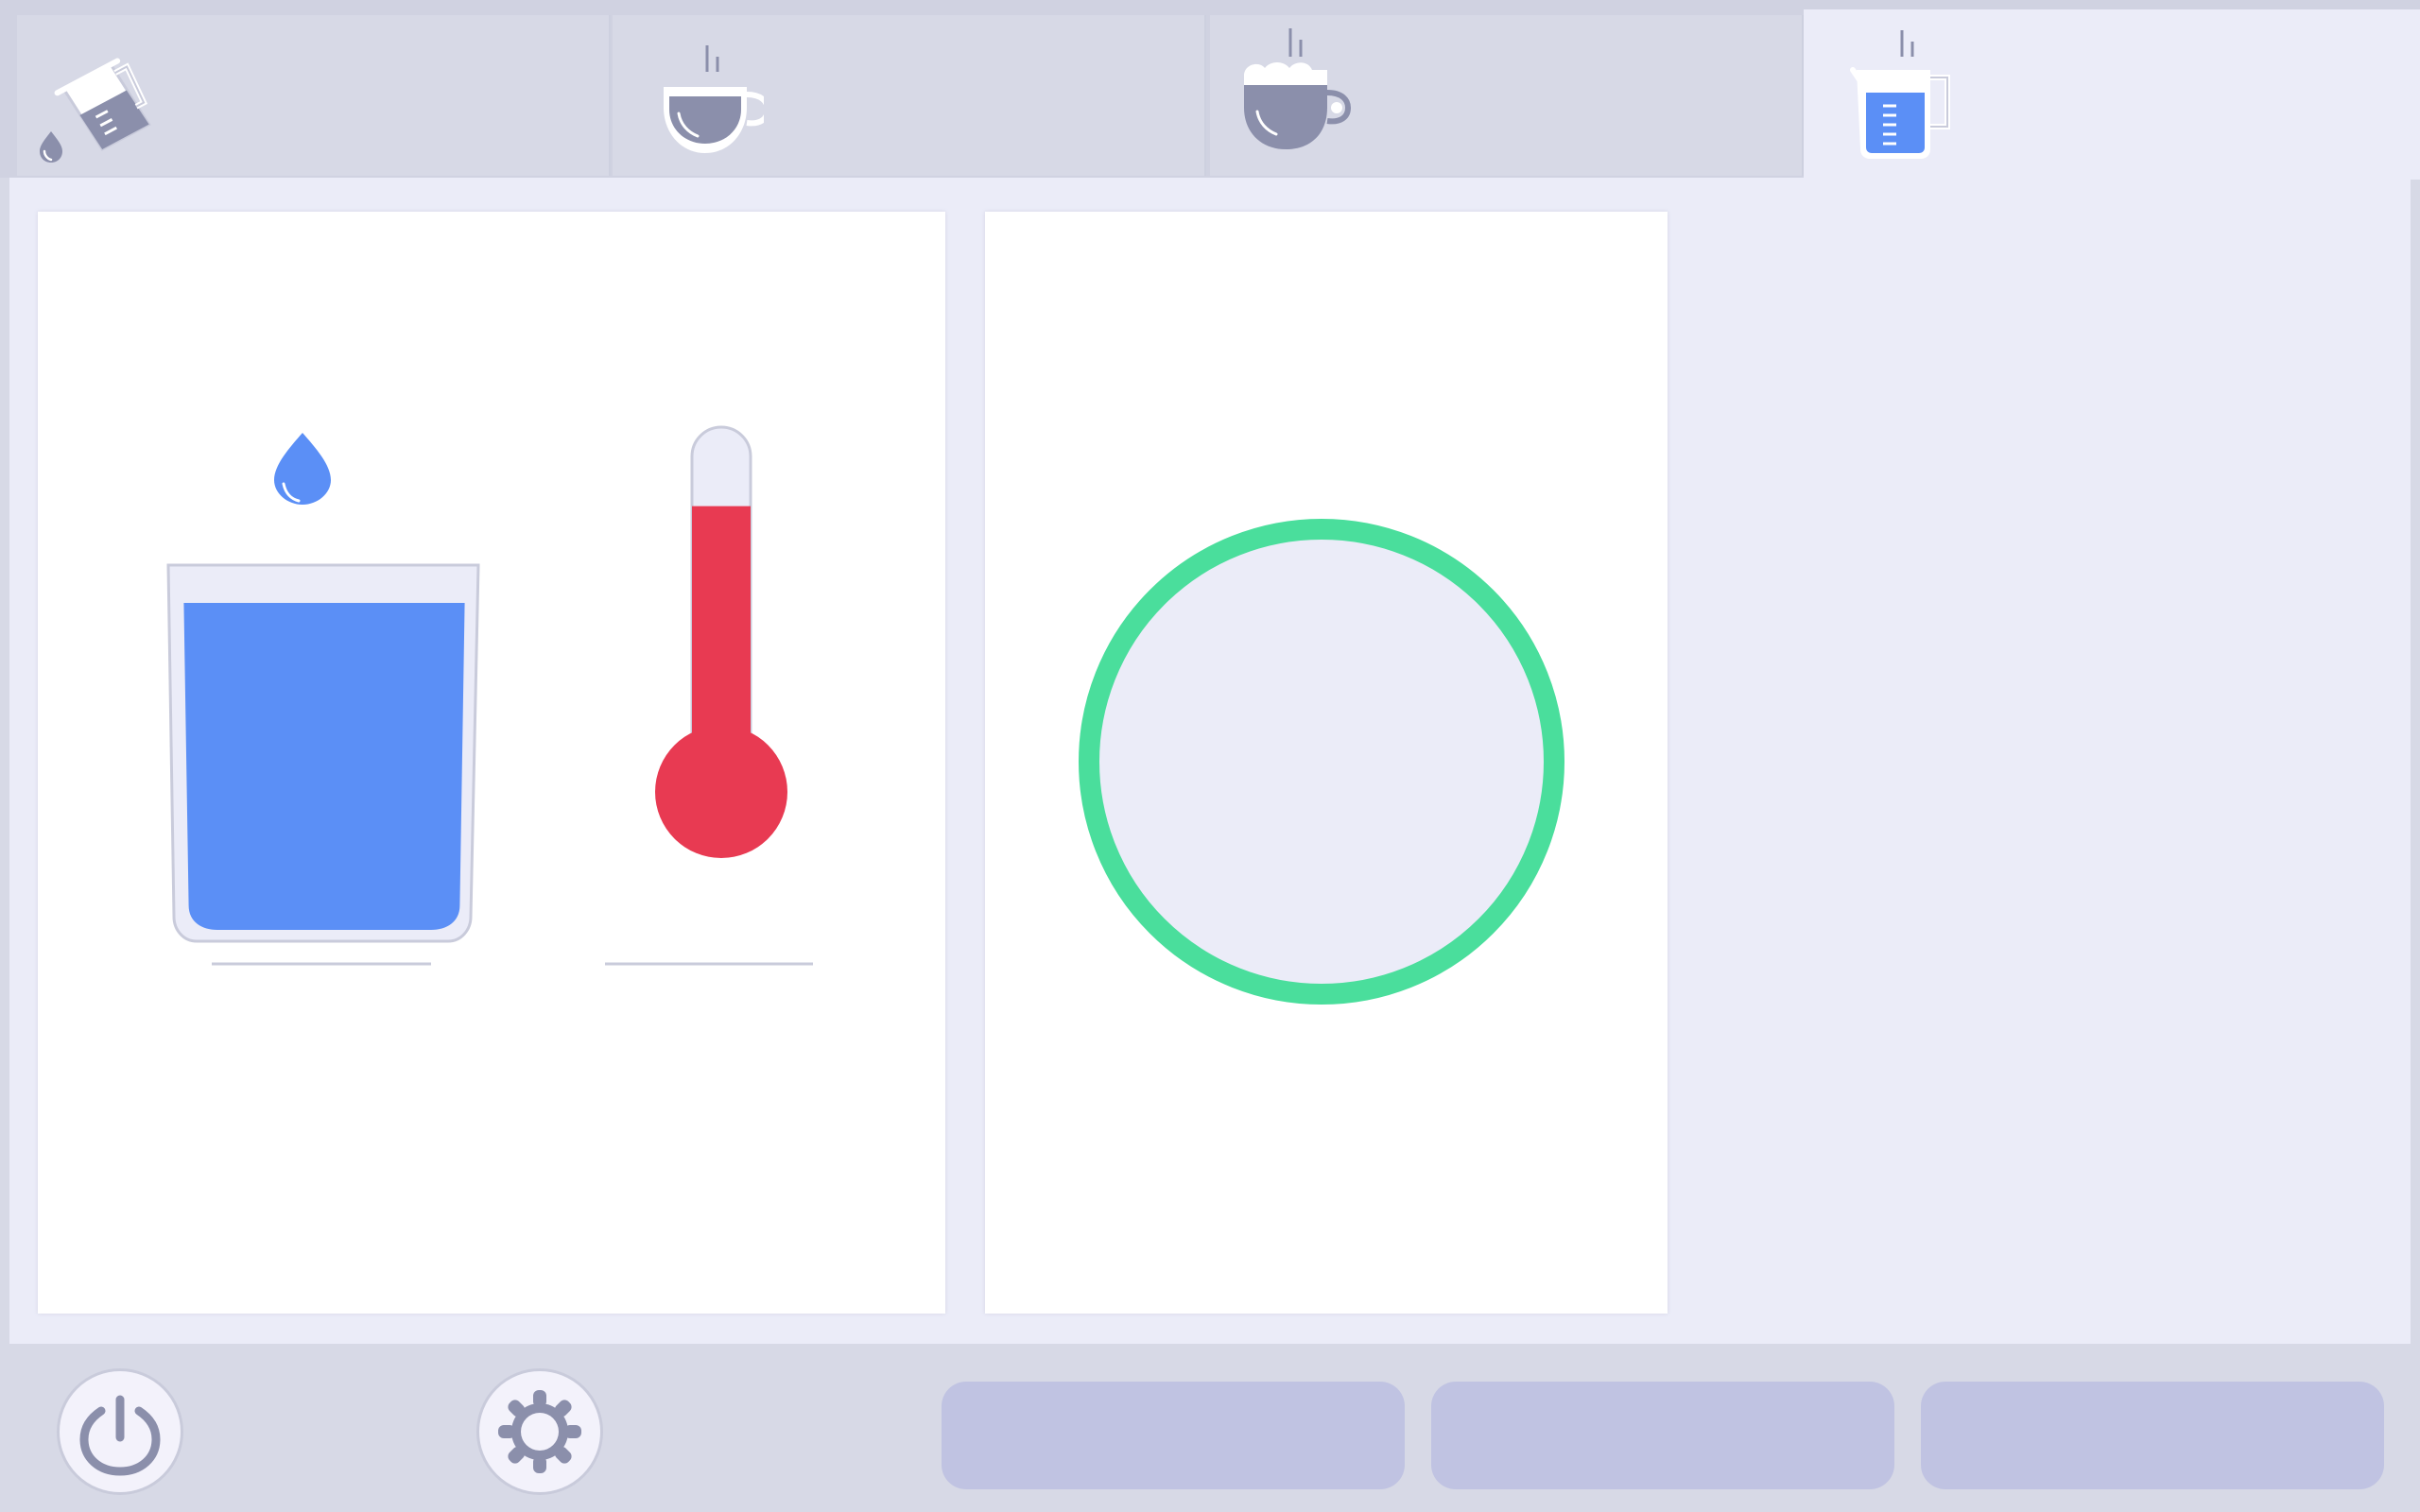  What do you see at coordinates (714, 99) in the screenshot?
I see `coffee-cup-icon` at bounding box center [714, 99].